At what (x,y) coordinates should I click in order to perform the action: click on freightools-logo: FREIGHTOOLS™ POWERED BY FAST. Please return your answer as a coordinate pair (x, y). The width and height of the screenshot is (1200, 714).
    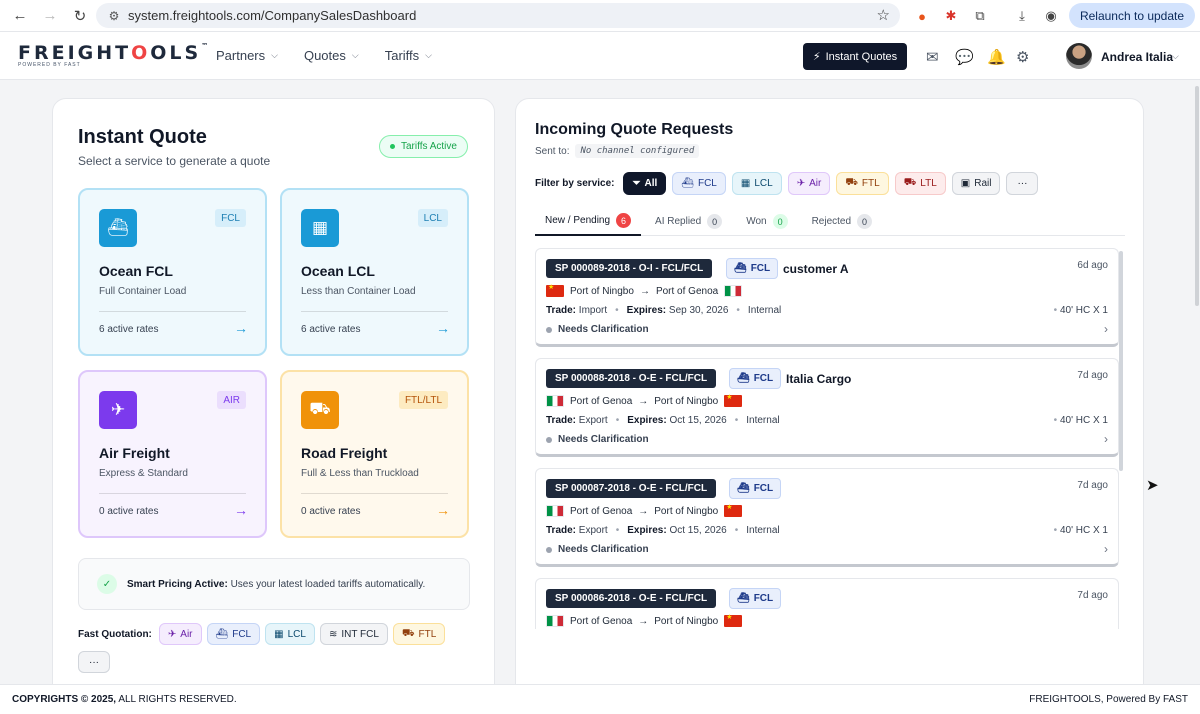
    Looking at the image, I should click on (114, 55).